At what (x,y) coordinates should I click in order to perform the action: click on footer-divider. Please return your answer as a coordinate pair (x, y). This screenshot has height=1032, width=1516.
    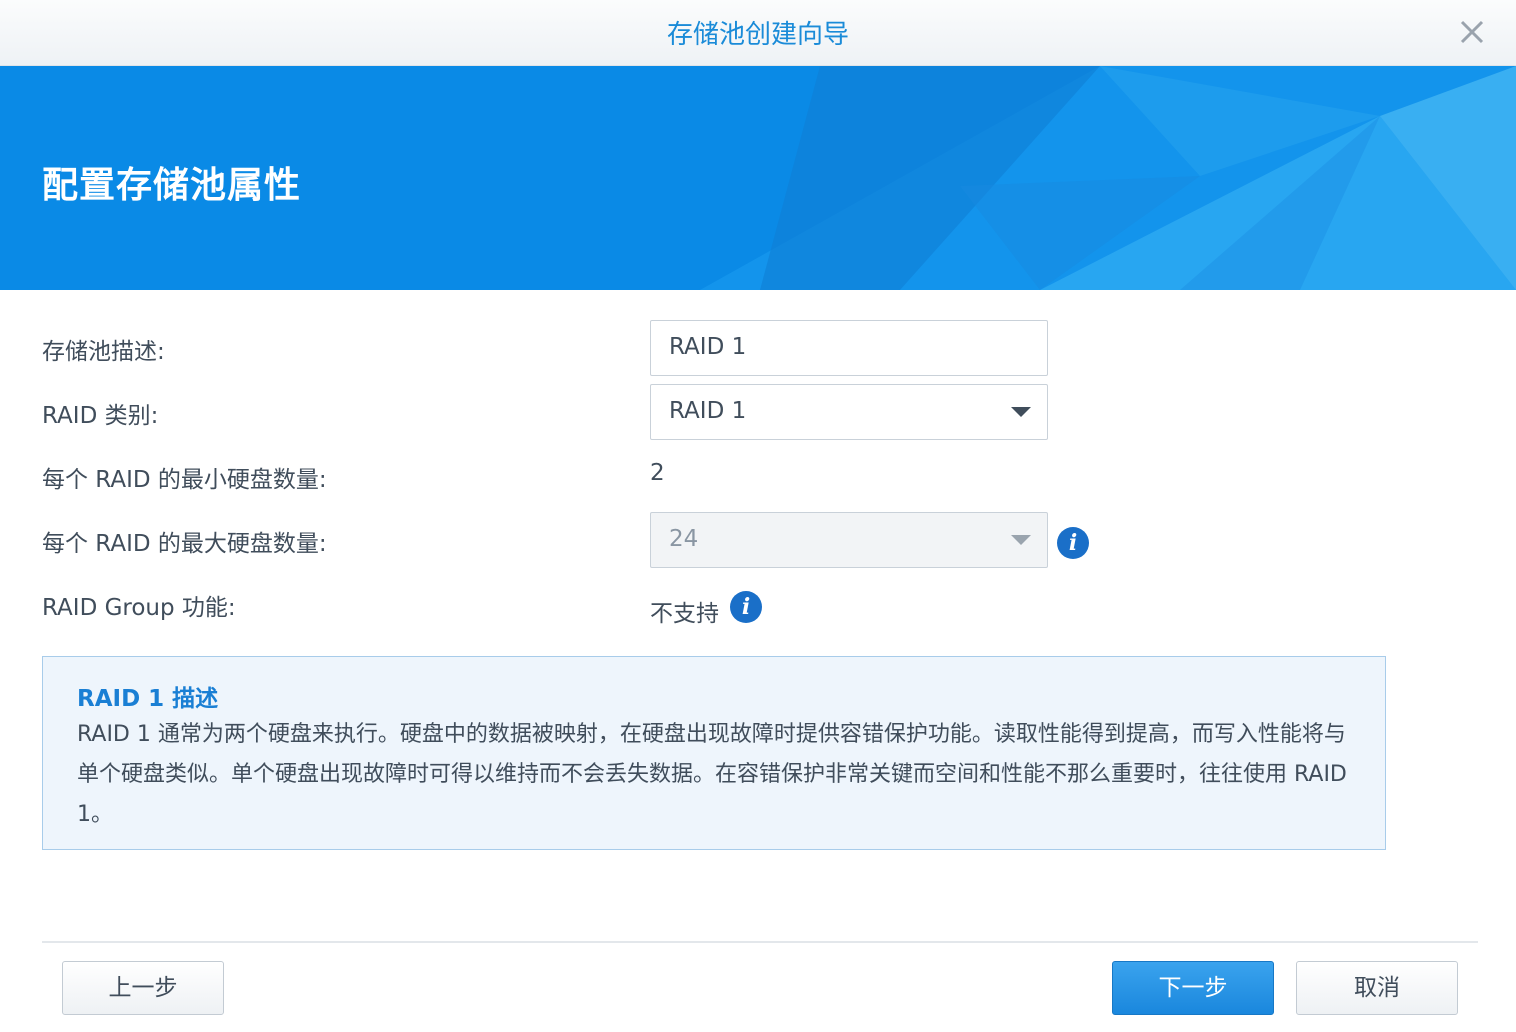
    Looking at the image, I should click on (760, 942).